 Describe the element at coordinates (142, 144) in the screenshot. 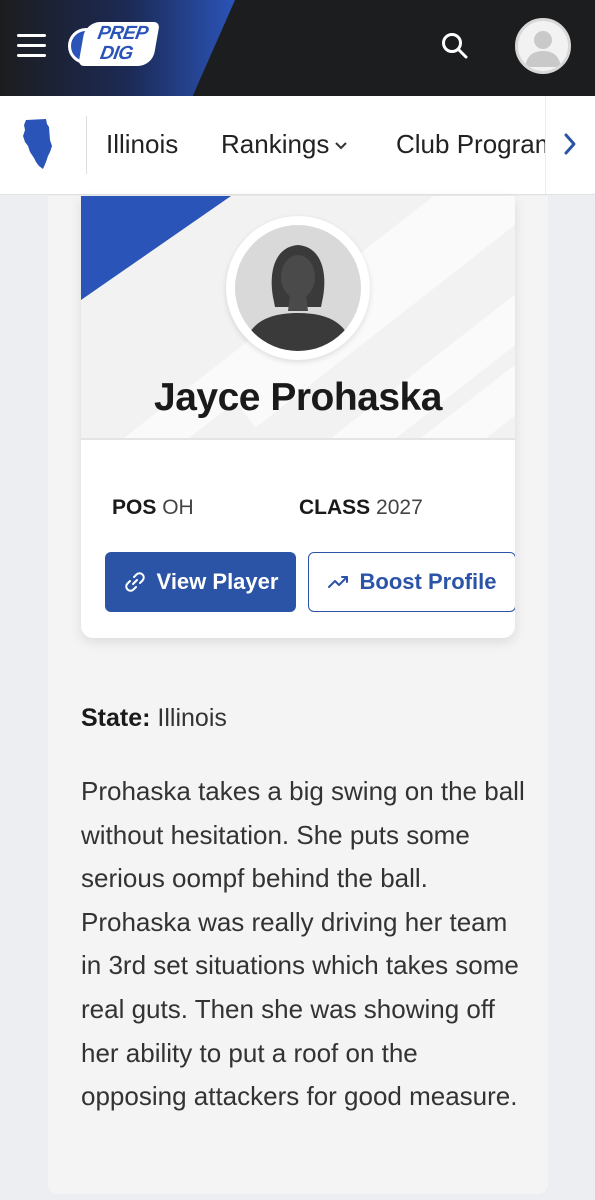

I see `nav-item-illinois: Illinois` at that location.